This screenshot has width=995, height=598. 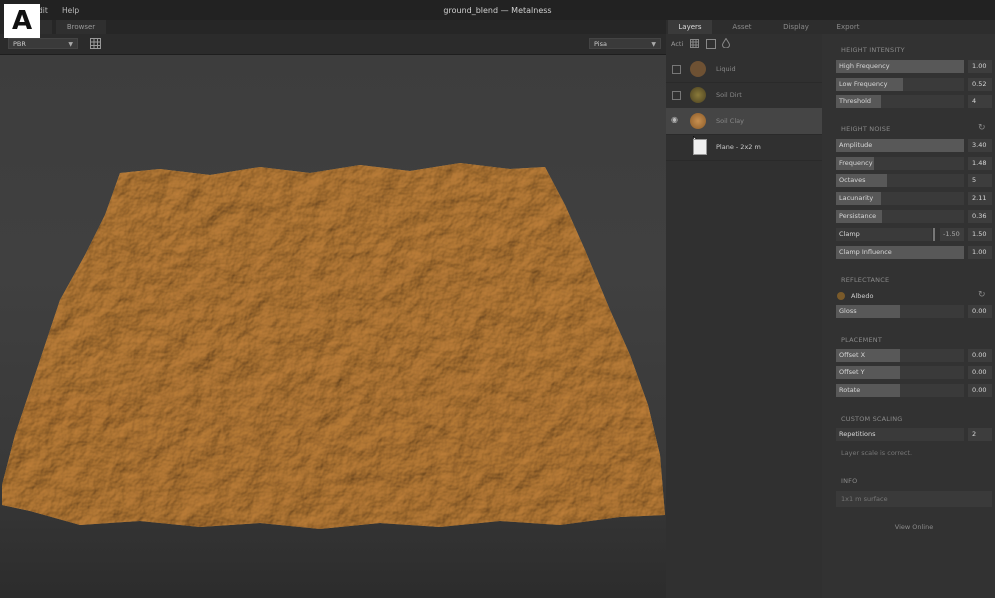 I want to click on section-title-info: INFO, so click(x=849, y=481).